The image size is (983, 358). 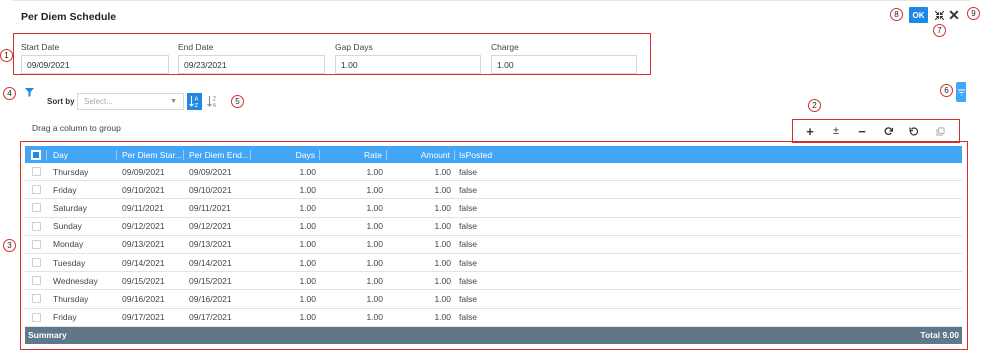 I want to click on end-date-field: 09/23/2021, so click(x=251, y=64).